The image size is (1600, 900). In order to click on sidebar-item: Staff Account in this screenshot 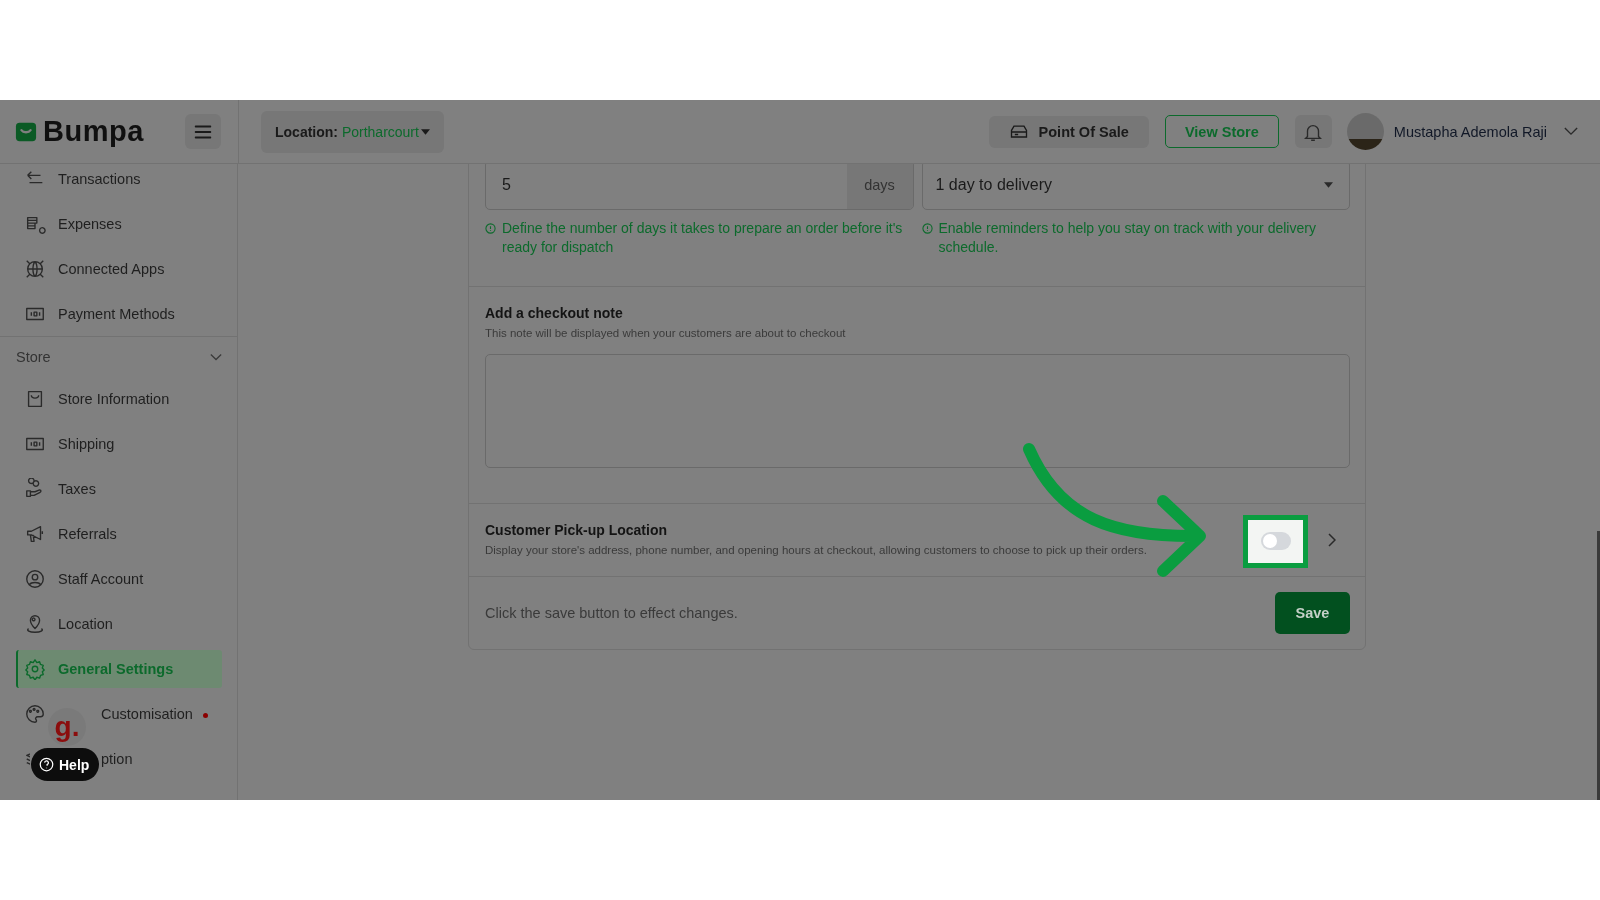, I will do `click(119, 578)`.